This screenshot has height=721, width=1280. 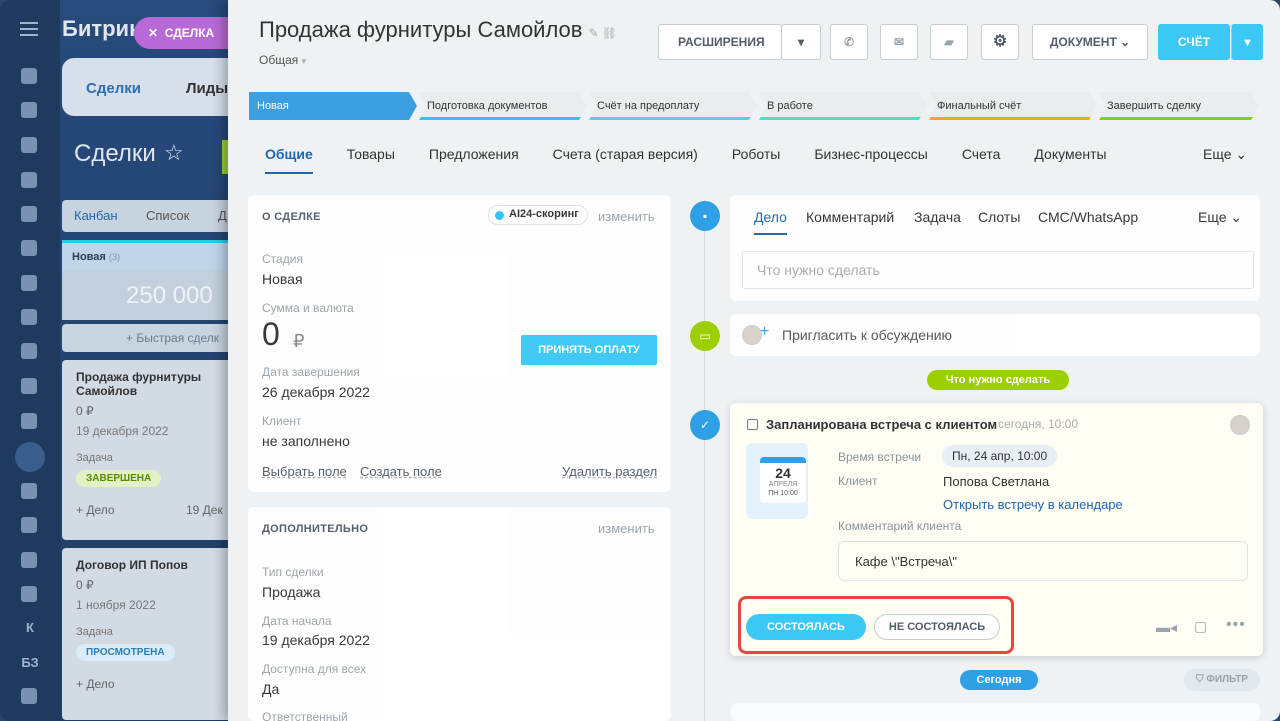 I want to click on field-start-date-value: 19 декабря 2022, so click(x=316, y=640).